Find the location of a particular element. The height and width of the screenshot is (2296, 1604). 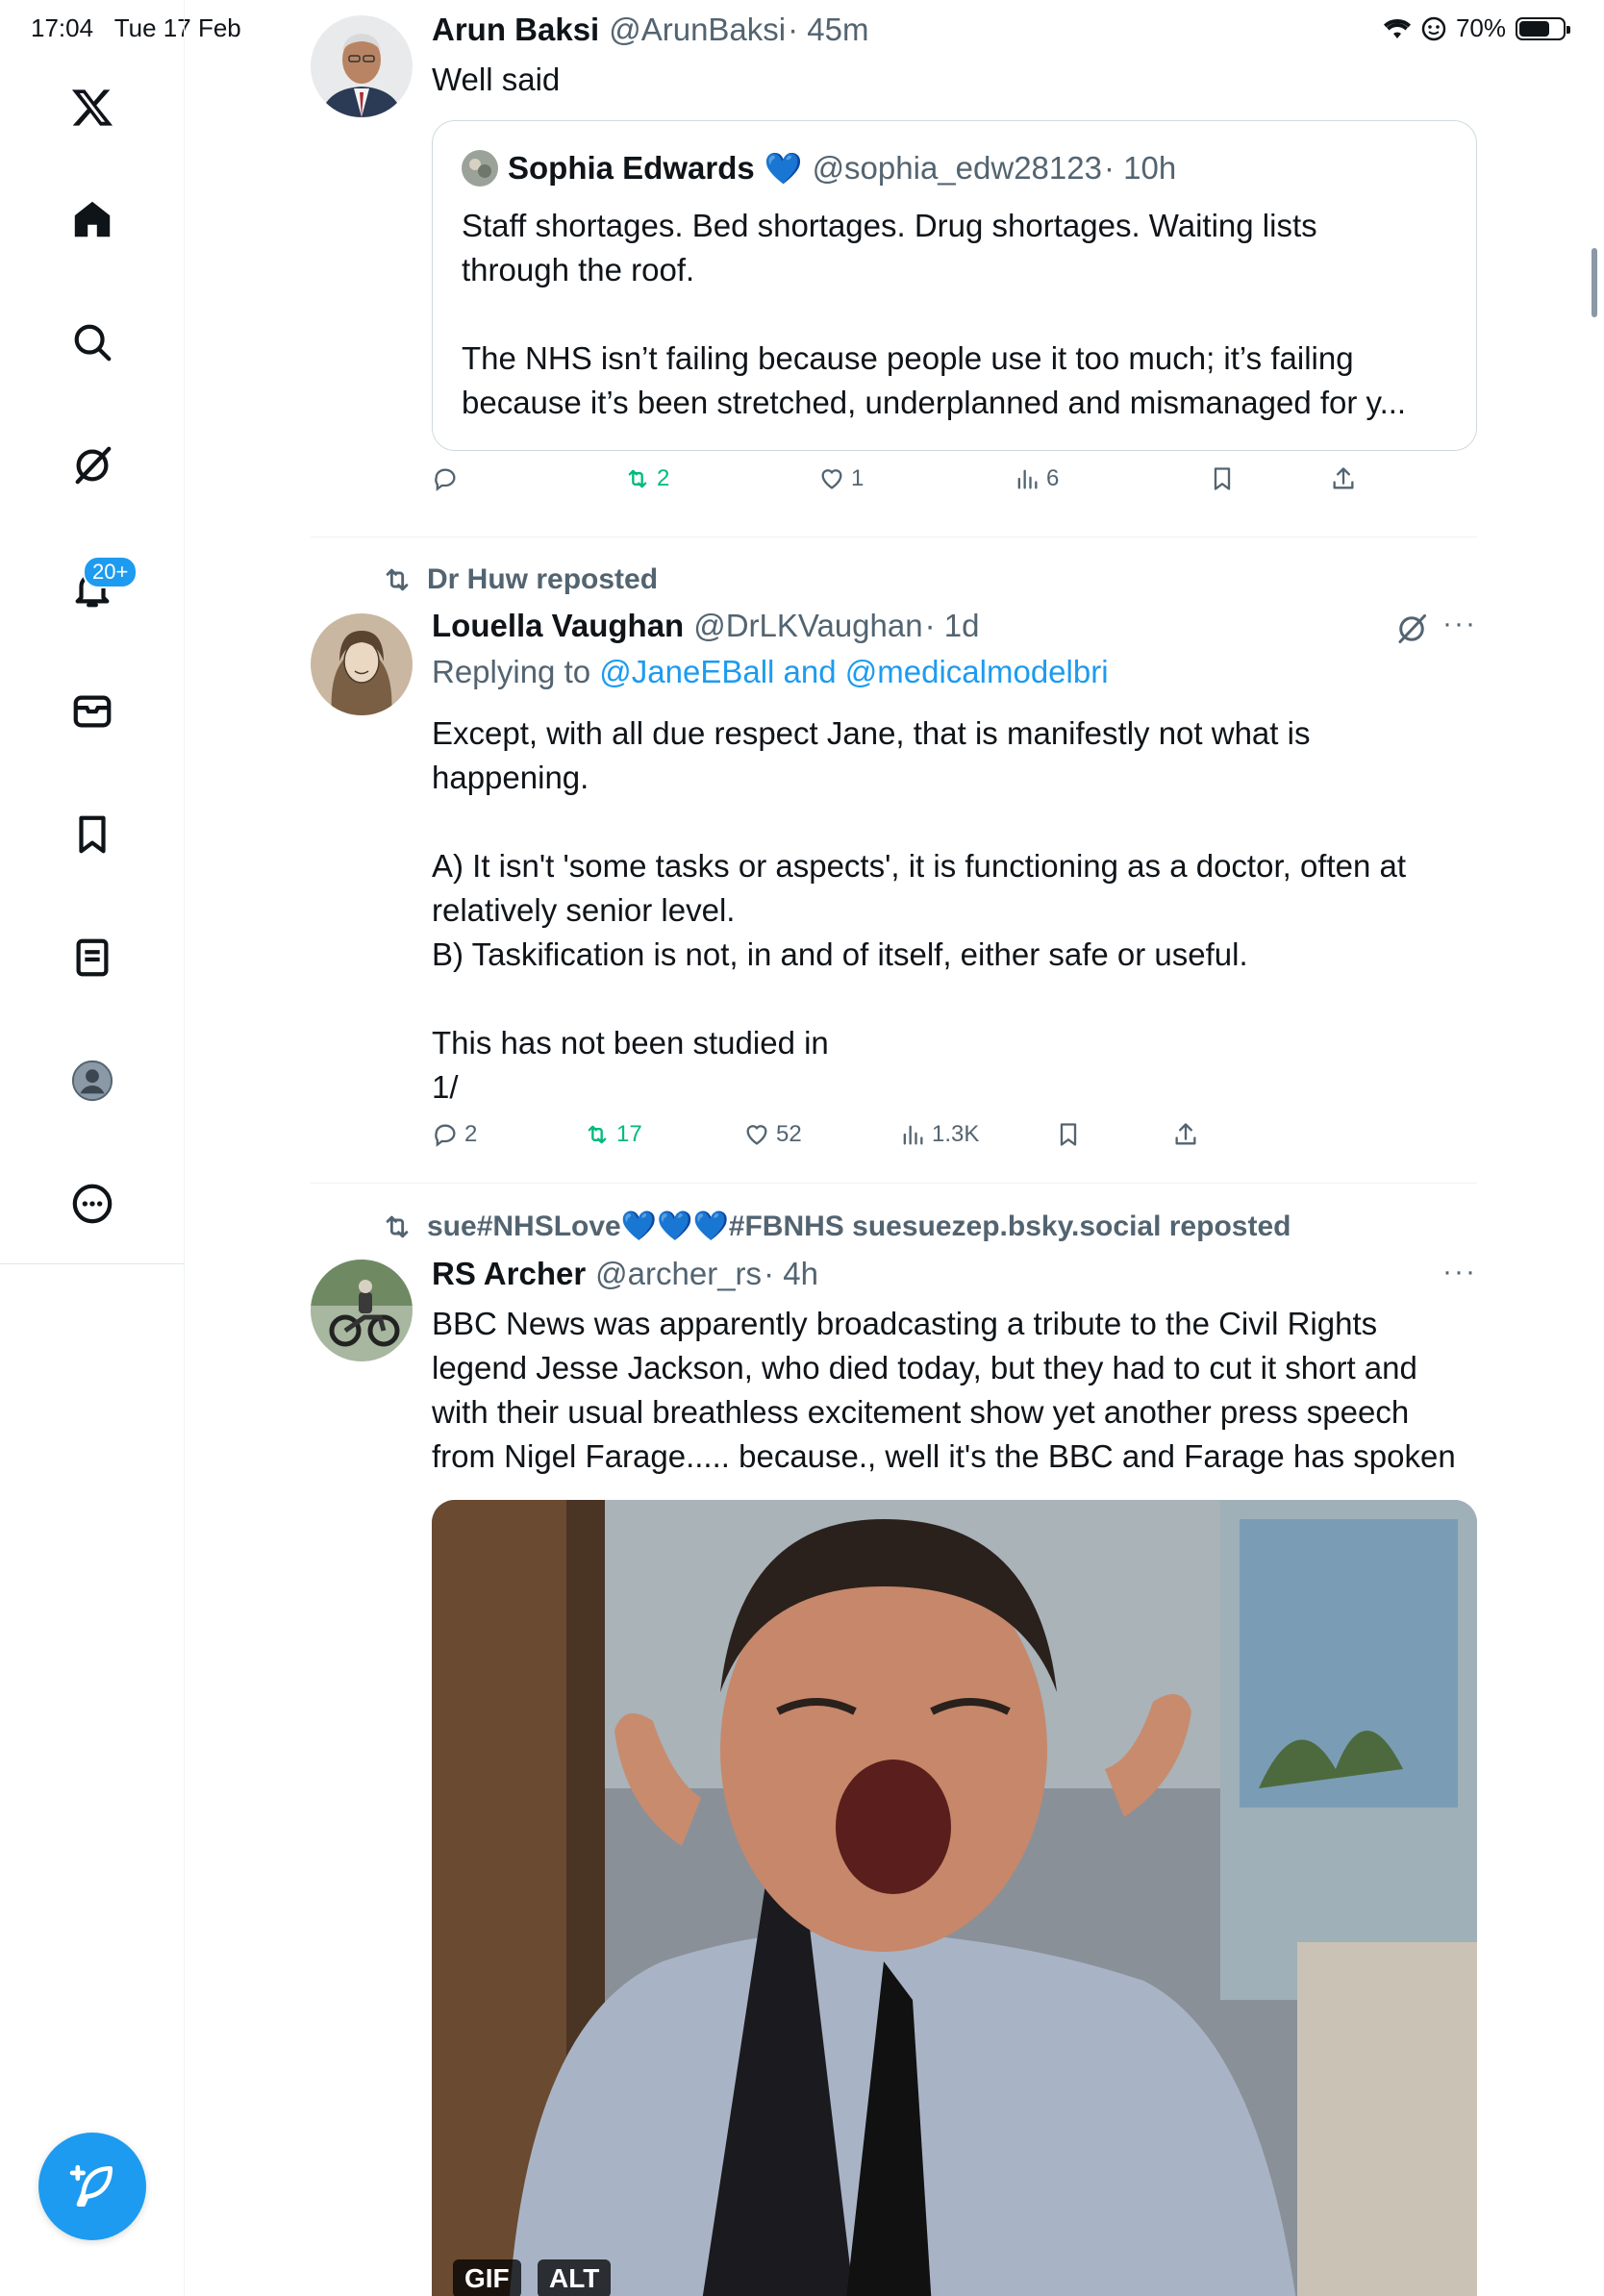

post-text-line: This has not been studied in is located at coordinates (630, 1043).